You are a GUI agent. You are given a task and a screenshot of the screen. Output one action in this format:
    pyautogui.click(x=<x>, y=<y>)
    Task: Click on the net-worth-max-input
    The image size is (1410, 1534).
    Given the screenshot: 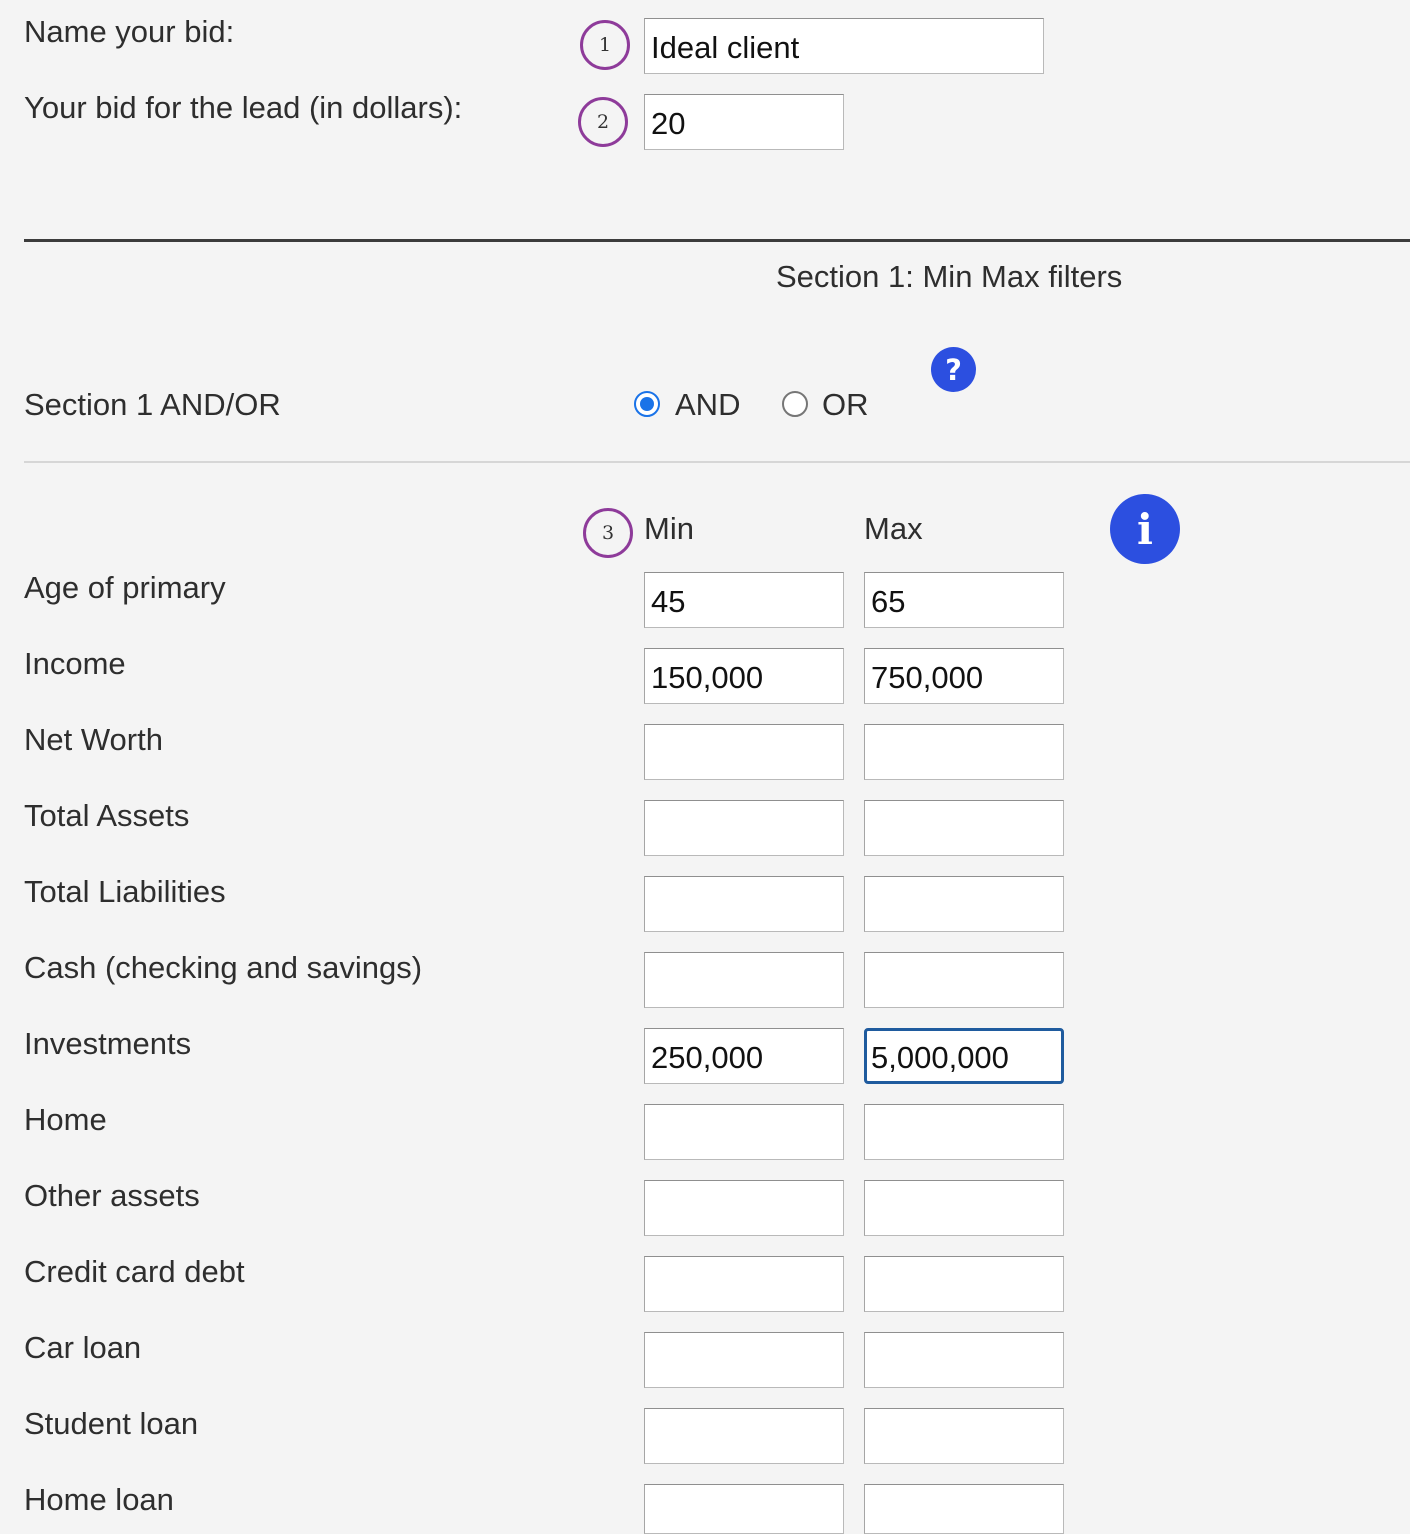 What is the action you would take?
    pyautogui.click(x=964, y=752)
    